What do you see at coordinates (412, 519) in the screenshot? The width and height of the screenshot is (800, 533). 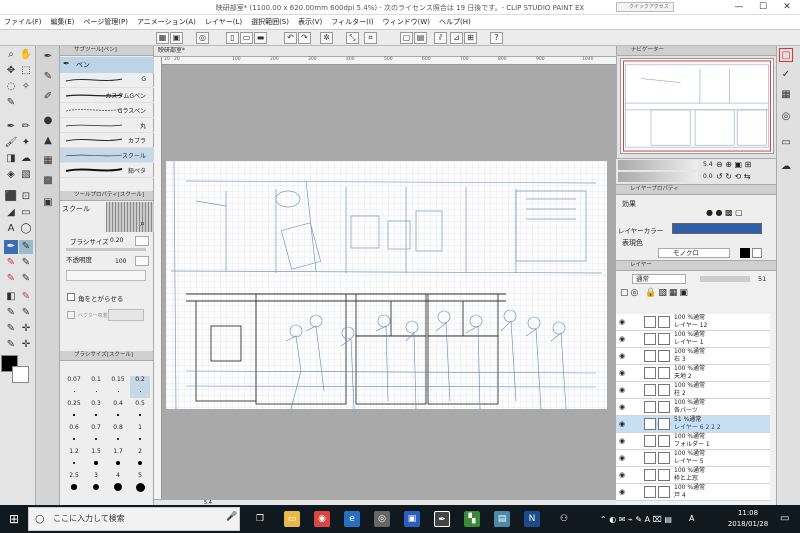 I see `app-icon-blue: ▣` at bounding box center [412, 519].